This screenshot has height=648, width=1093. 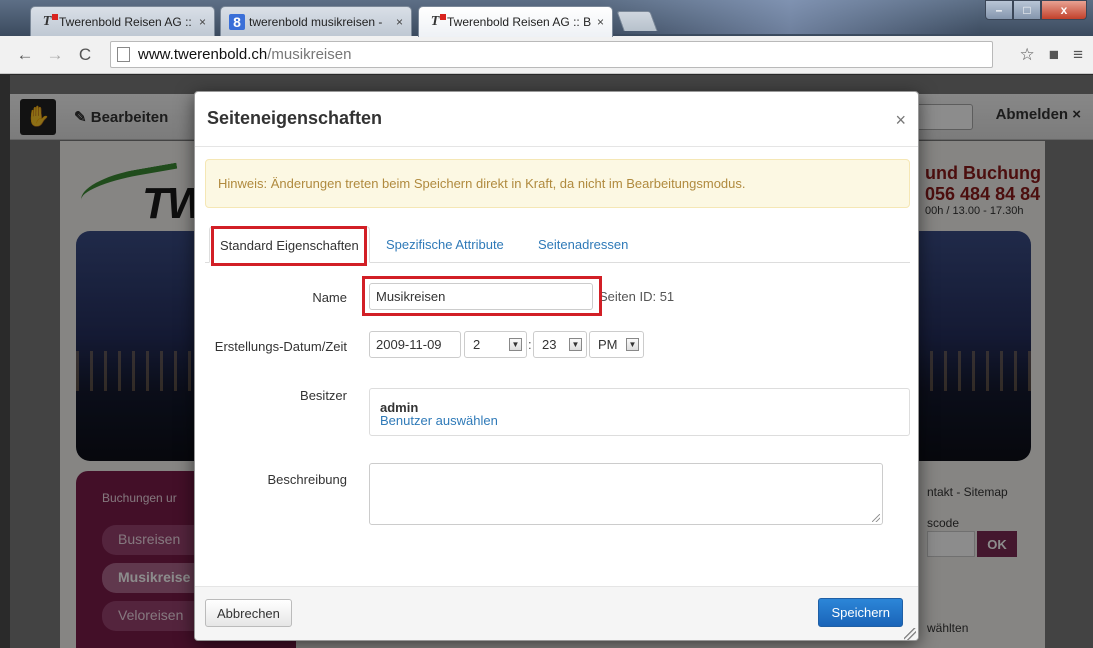 What do you see at coordinates (289, 244) in the screenshot?
I see `tab-standard-eigenschaften: Standard Eigenschaften` at bounding box center [289, 244].